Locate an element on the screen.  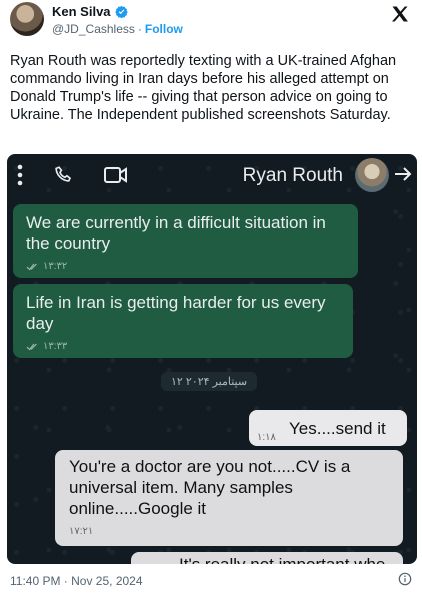
author-handle: @JD_Cashless is located at coordinates (93, 29).